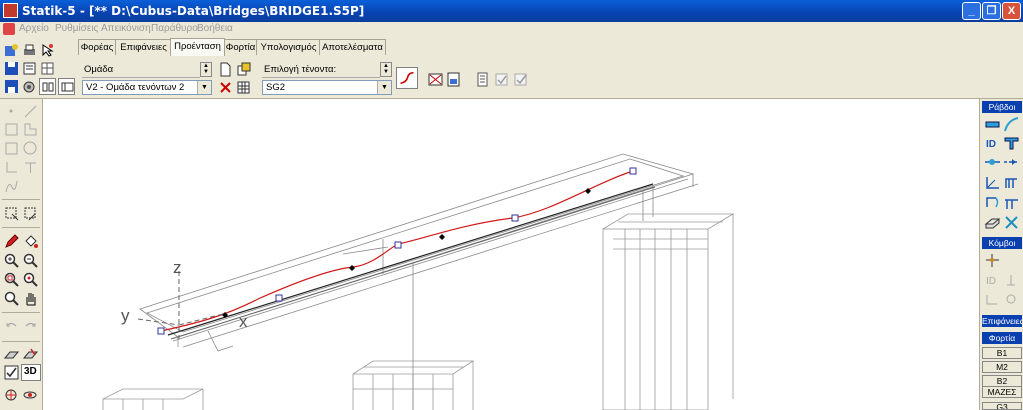  What do you see at coordinates (11, 148) in the screenshot?
I see `square-icon` at bounding box center [11, 148].